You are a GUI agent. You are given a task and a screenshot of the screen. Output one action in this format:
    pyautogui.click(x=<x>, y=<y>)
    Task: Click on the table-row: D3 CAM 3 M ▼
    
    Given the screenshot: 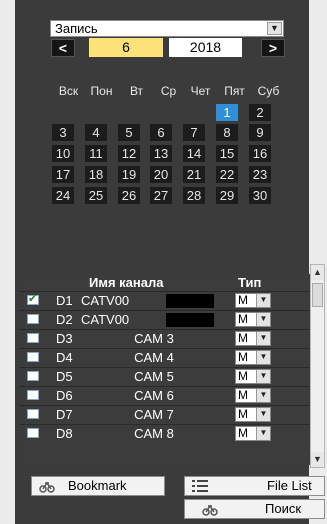 What is the action you would take?
    pyautogui.click(x=164, y=338)
    